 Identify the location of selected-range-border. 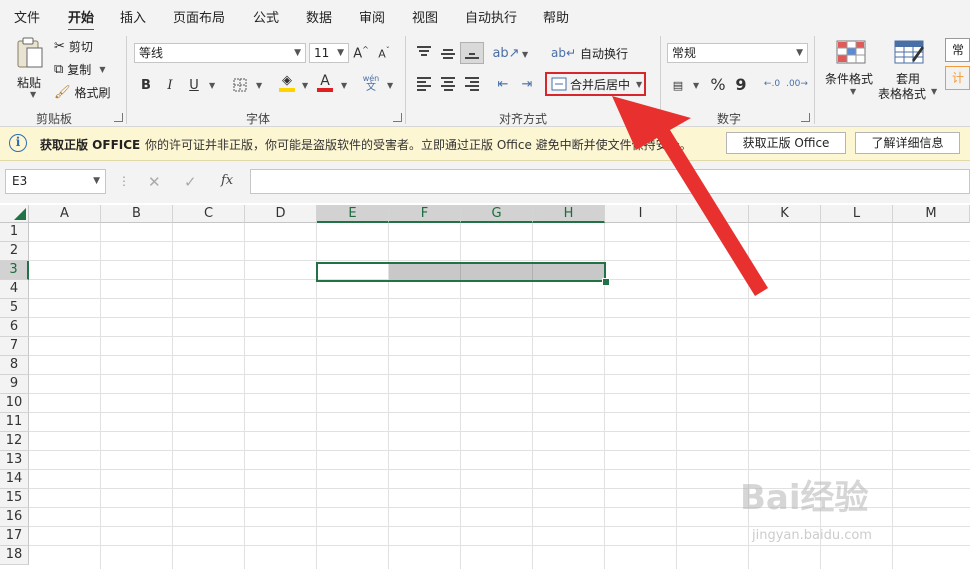
(461, 272).